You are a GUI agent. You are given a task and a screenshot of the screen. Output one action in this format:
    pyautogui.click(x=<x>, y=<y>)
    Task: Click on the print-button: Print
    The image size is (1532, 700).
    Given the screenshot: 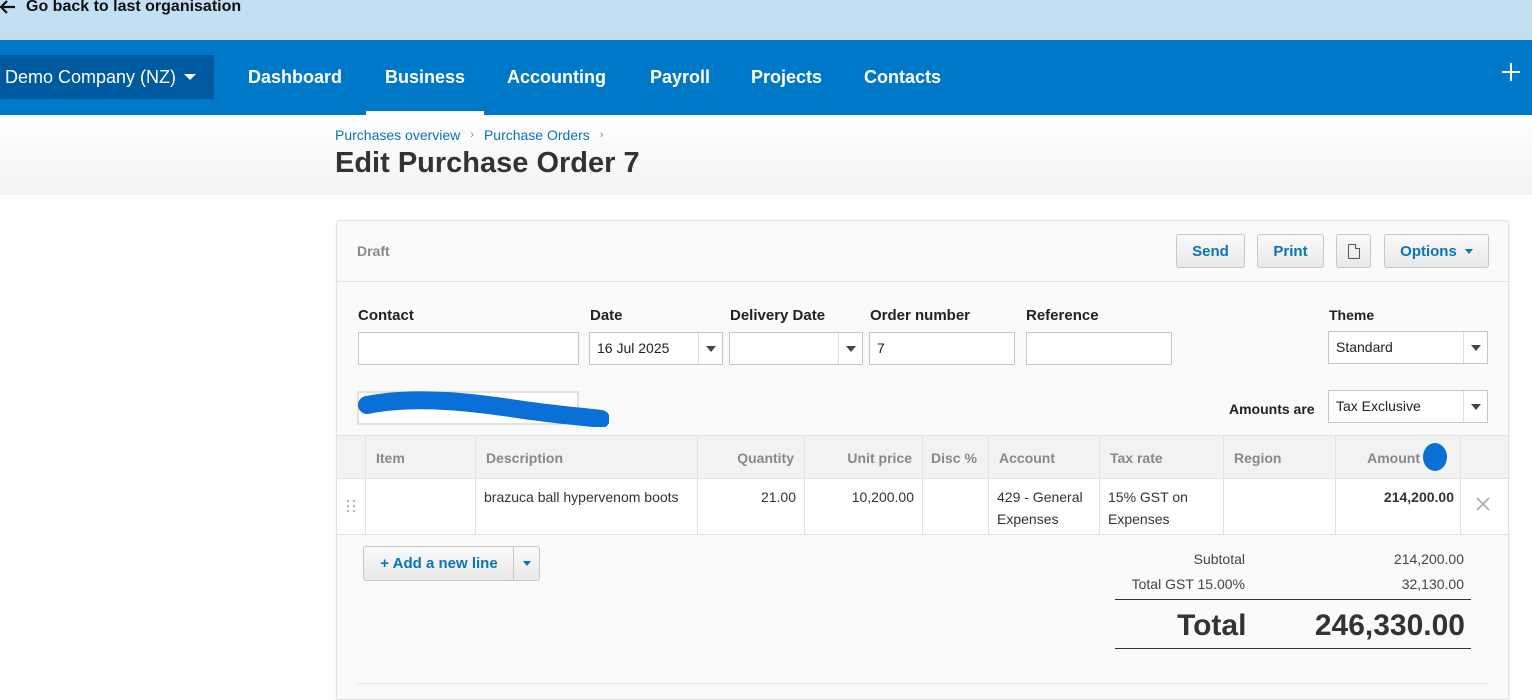 What is the action you would take?
    pyautogui.click(x=1290, y=251)
    